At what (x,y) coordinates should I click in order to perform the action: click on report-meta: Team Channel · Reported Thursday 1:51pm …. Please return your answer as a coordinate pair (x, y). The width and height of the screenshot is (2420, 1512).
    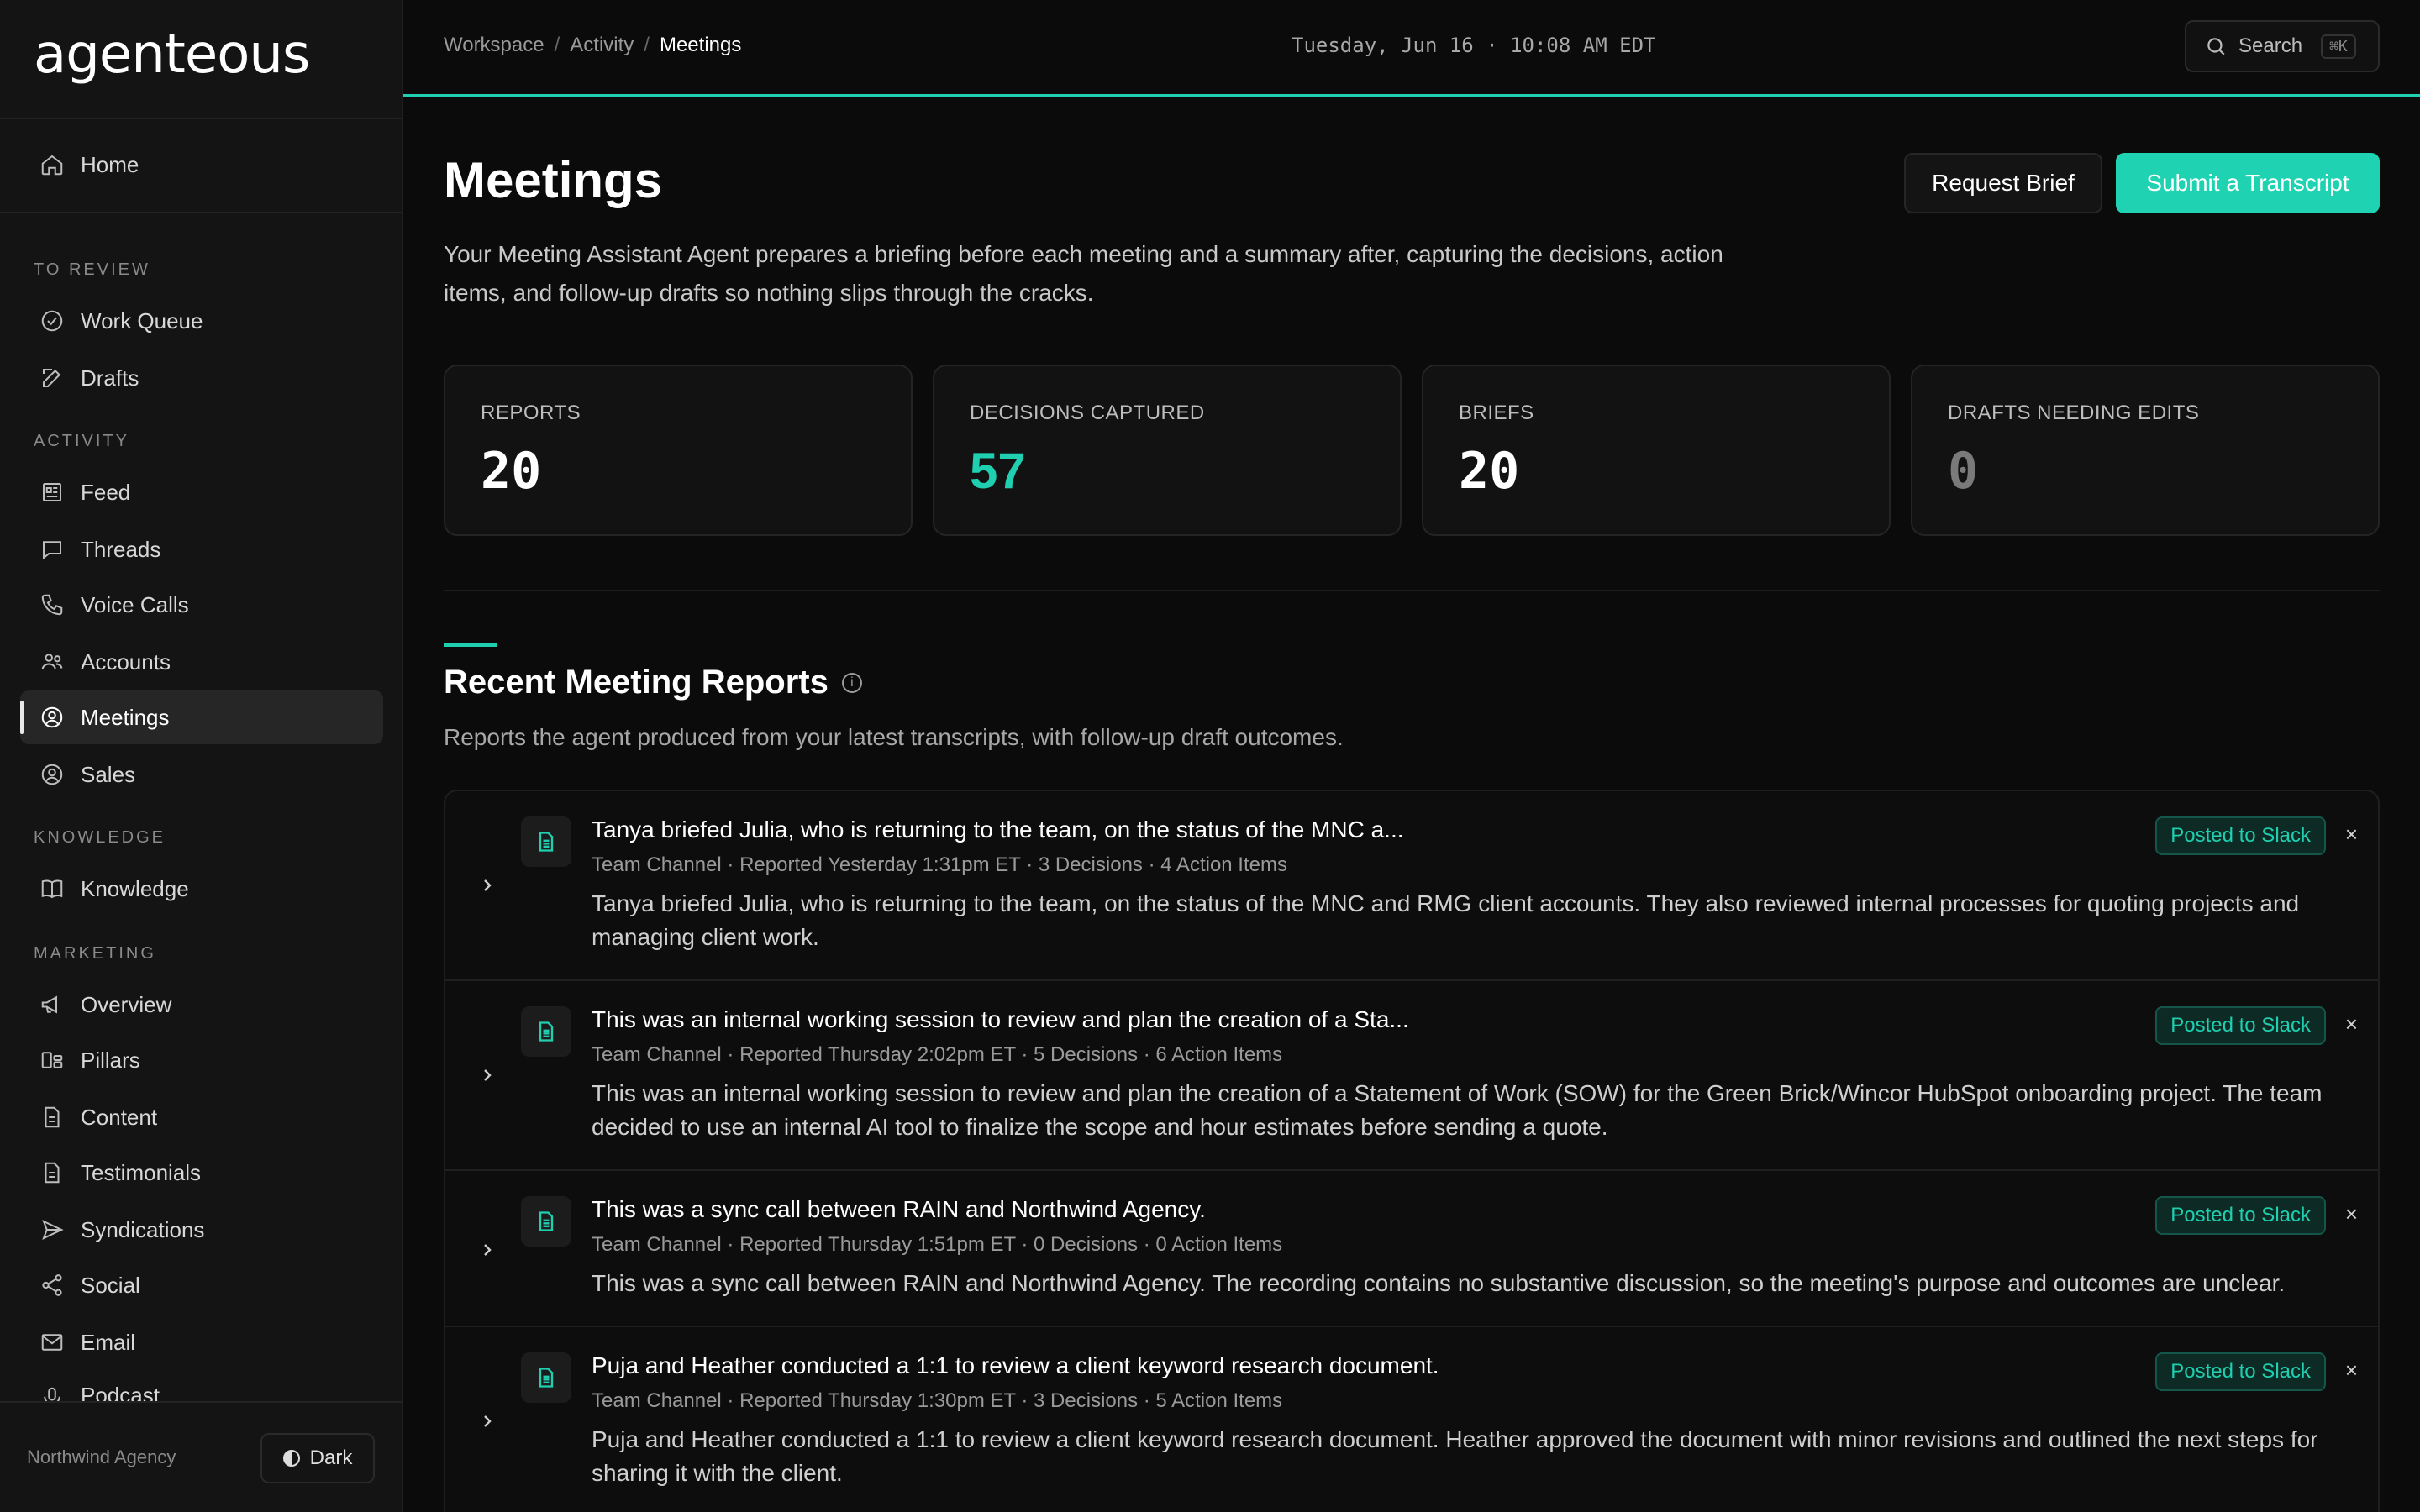
    Looking at the image, I should click on (937, 1244).